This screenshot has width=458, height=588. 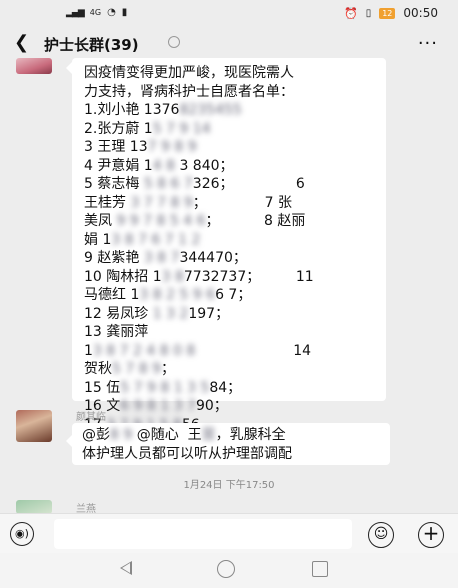 I want to click on message-line: 2.张方蔚 15 7 9 14, so click(x=230, y=129).